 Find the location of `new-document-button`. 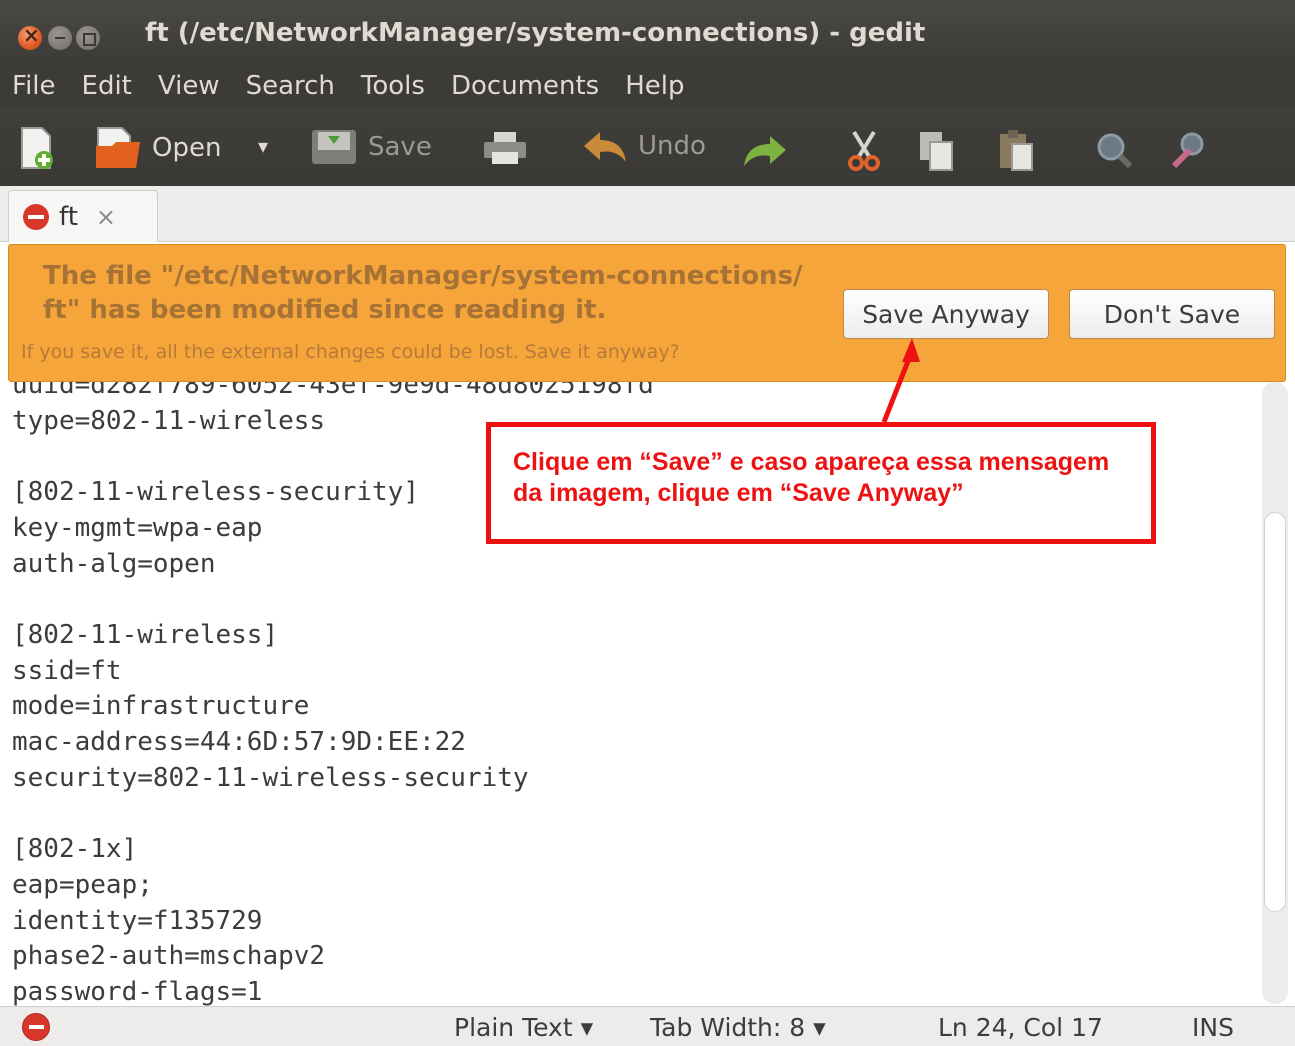

new-document-button is located at coordinates (37, 148).